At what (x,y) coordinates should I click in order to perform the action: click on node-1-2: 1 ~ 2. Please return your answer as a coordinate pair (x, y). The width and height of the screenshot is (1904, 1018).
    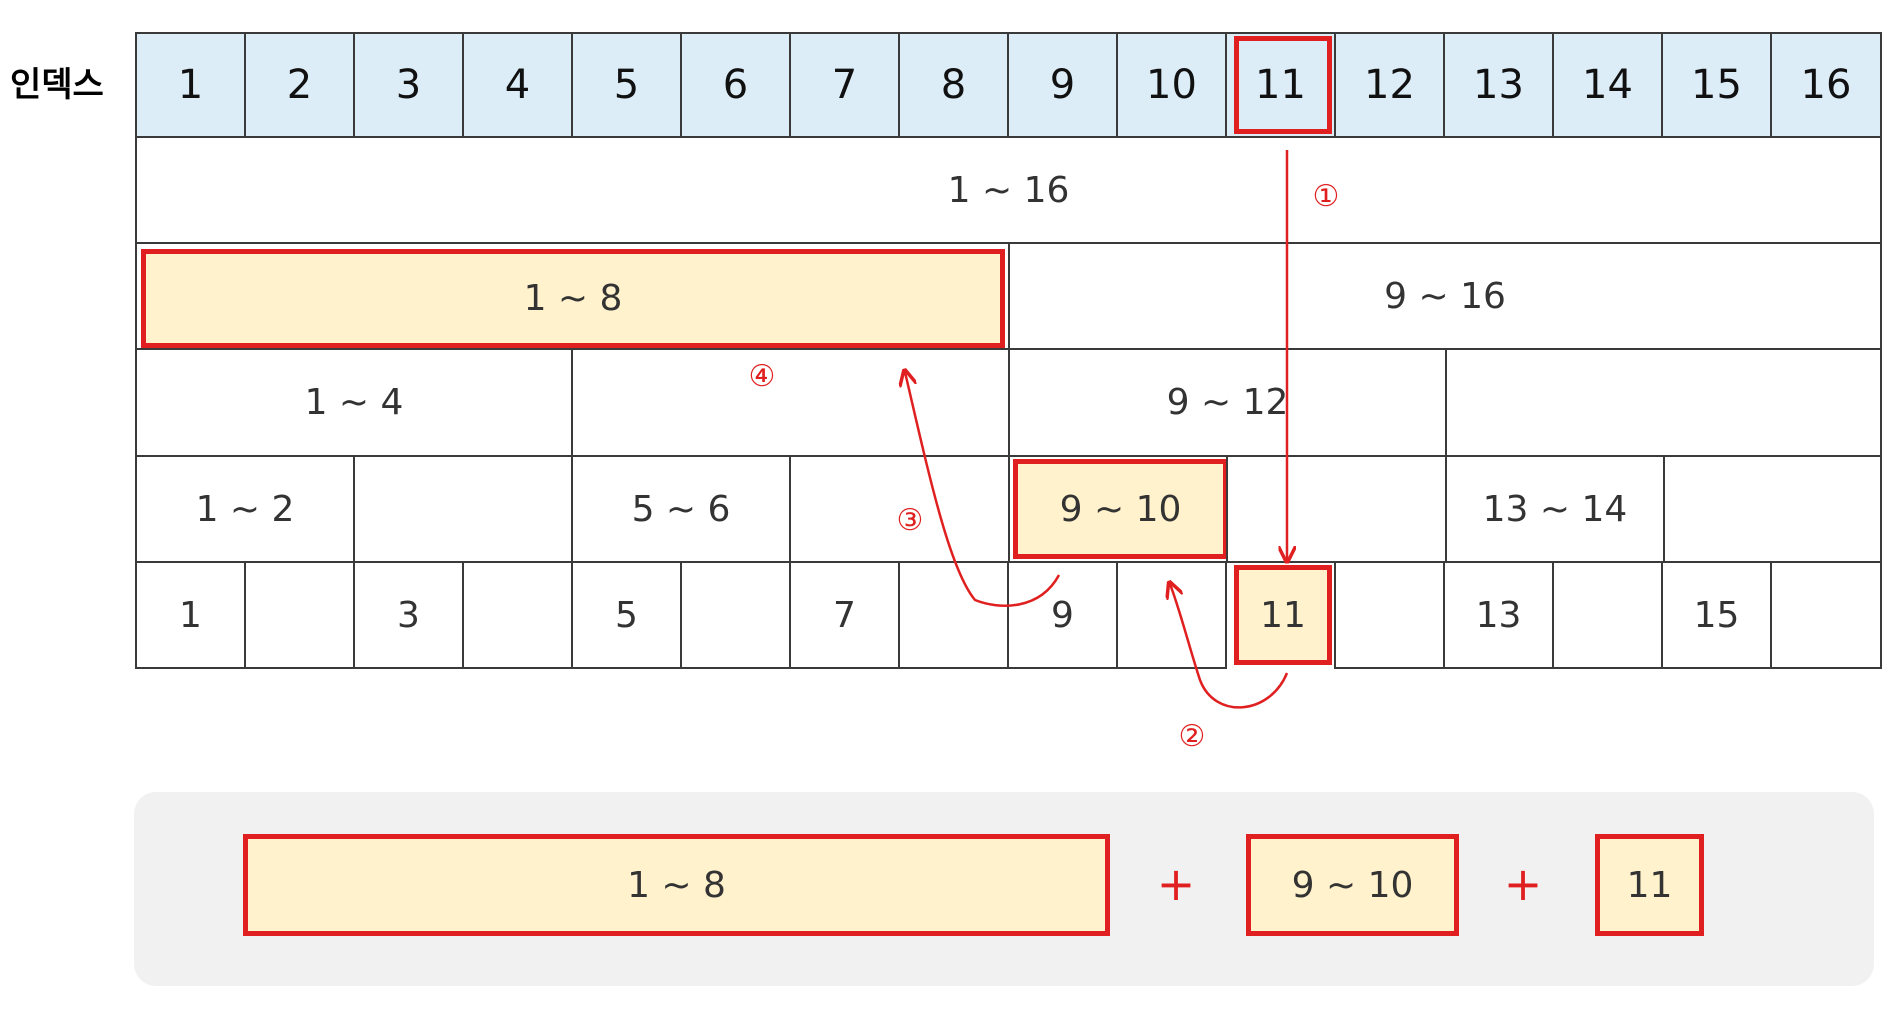
    Looking at the image, I should click on (245, 509).